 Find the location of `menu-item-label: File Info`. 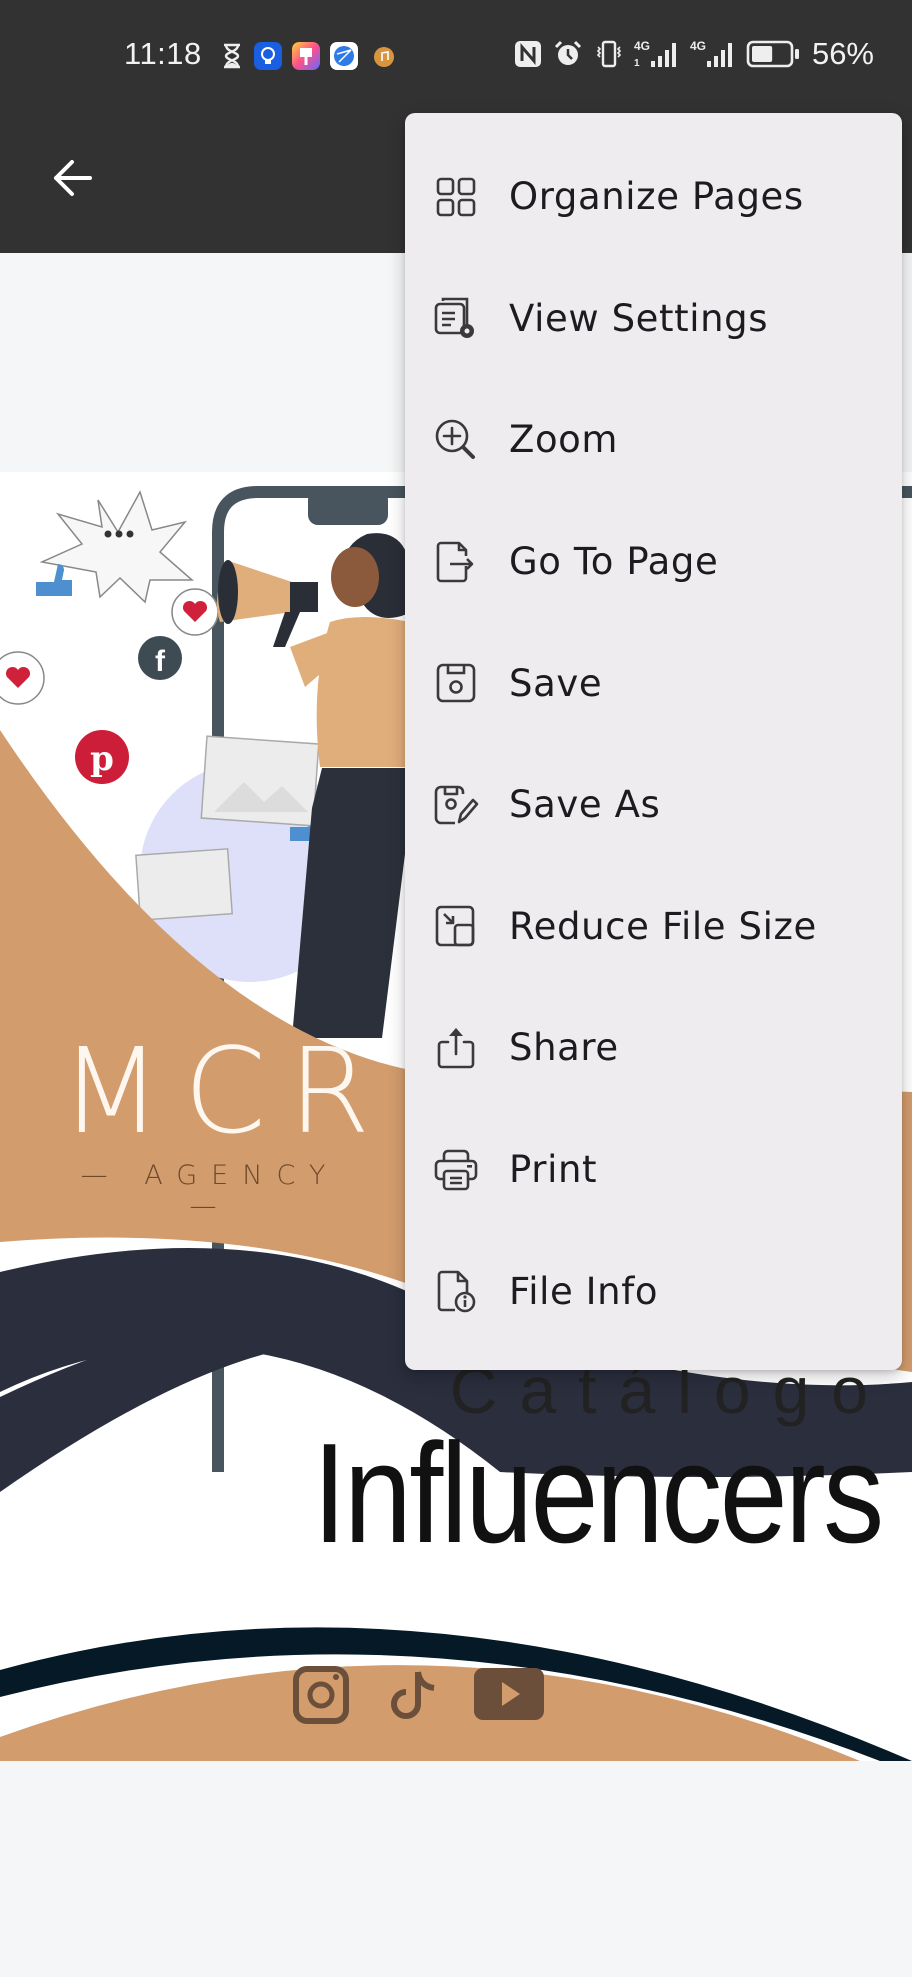

menu-item-label: File Info is located at coordinates (584, 1291).